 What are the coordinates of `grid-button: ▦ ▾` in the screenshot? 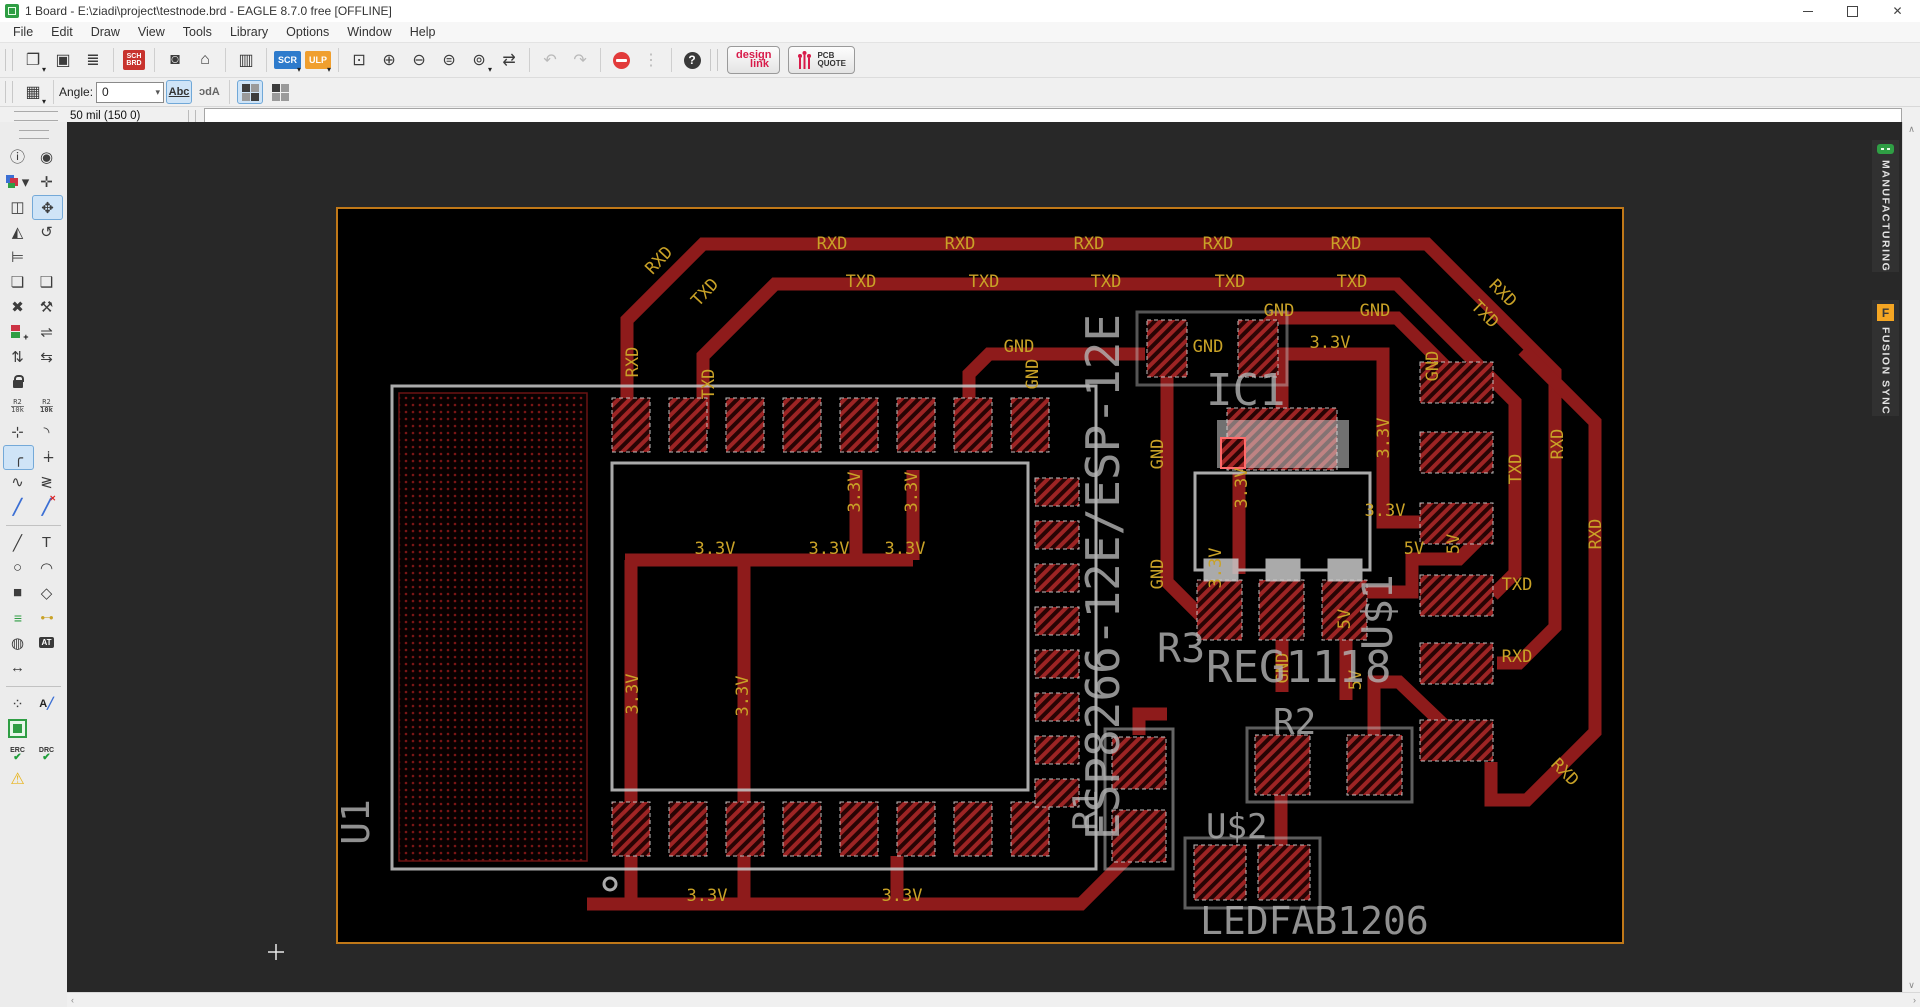 It's located at (33, 92).